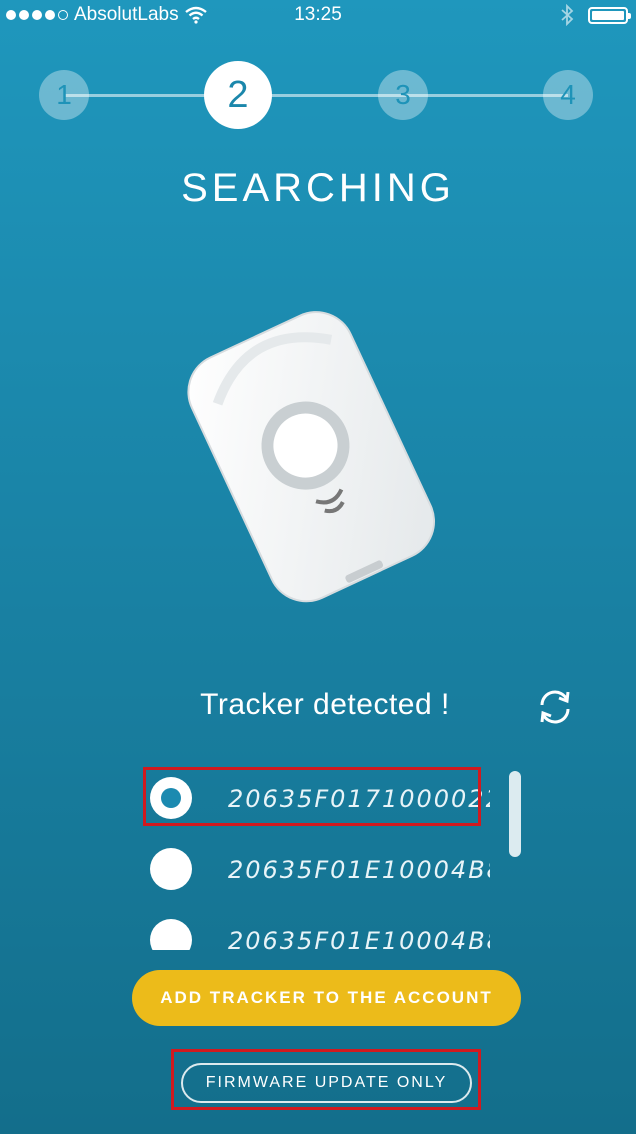 The image size is (636, 1134). Describe the element at coordinates (312, 796) in the screenshot. I see `selected-tracker-highlight` at that location.